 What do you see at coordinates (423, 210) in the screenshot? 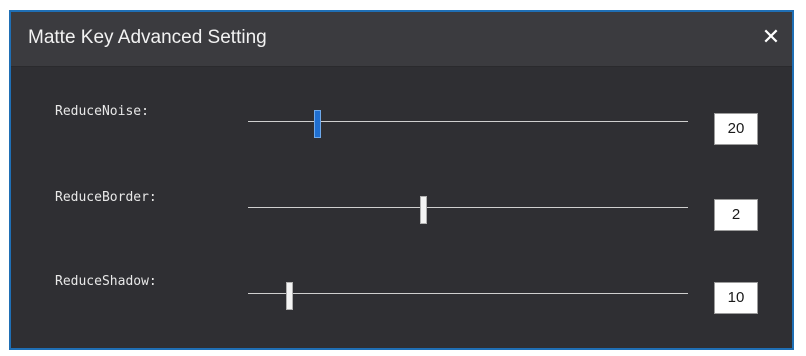
I see `reduce-border-thumb` at bounding box center [423, 210].